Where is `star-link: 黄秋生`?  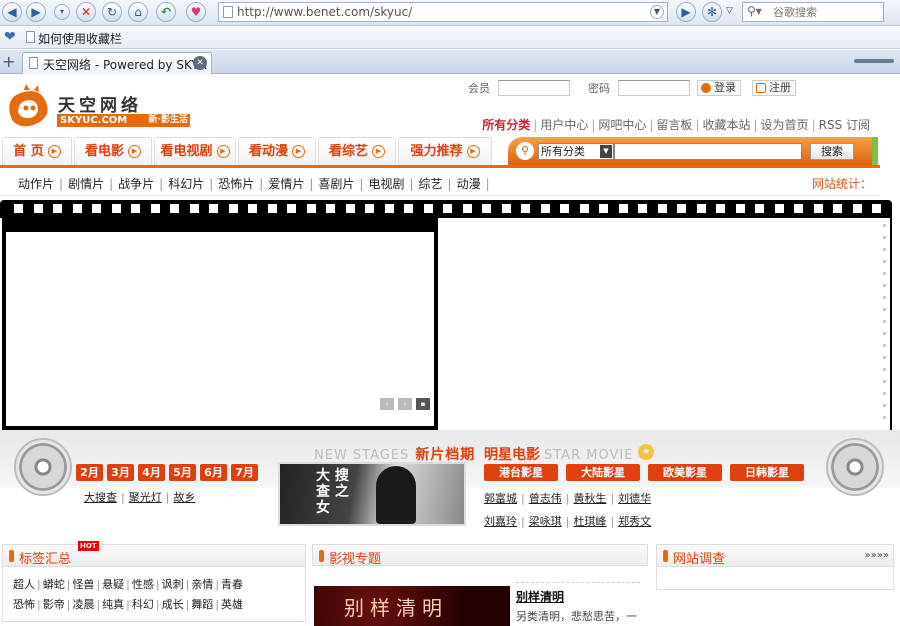 star-link: 黄秋生 is located at coordinates (589, 498).